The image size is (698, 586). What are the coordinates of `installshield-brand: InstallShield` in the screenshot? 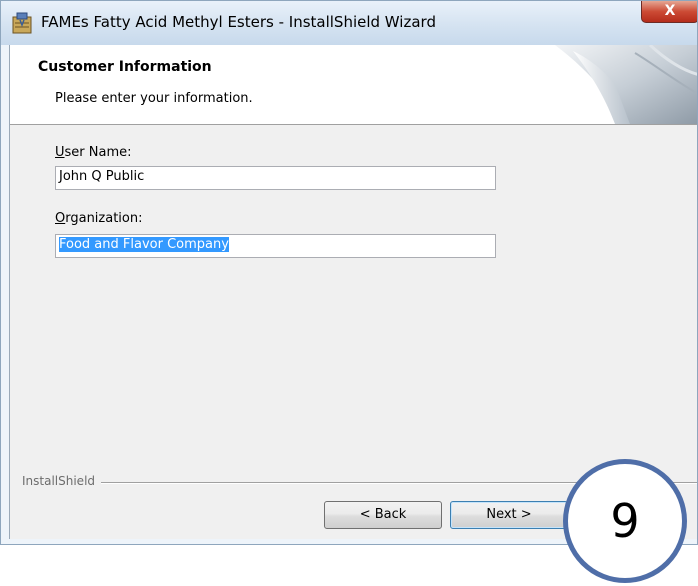 It's located at (62, 481).